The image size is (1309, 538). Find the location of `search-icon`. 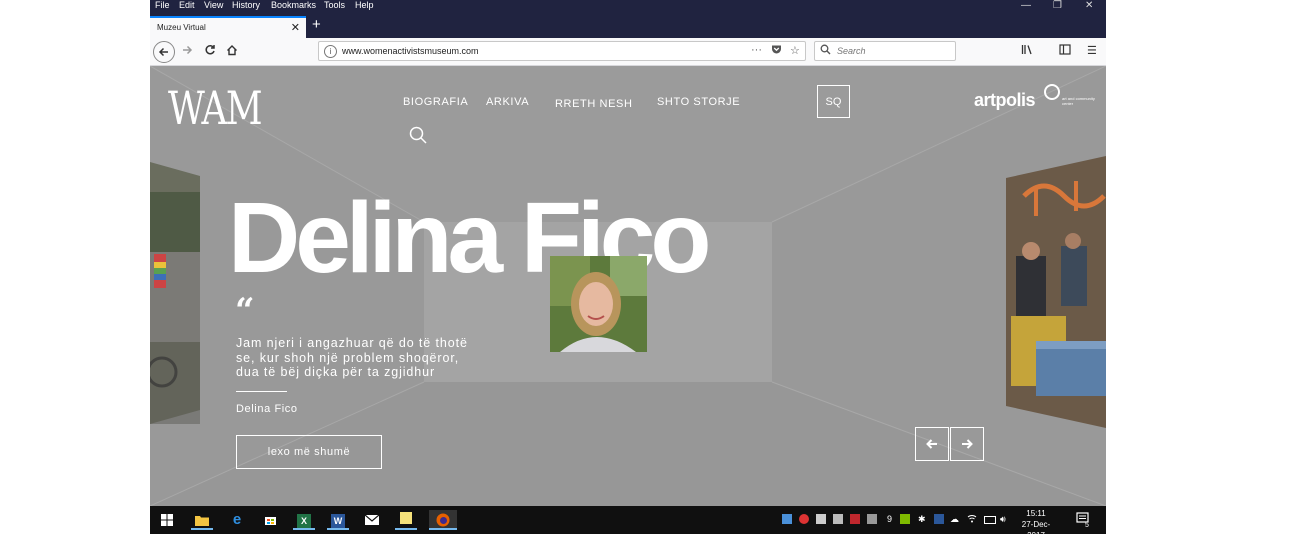

search-icon is located at coordinates (825, 51).